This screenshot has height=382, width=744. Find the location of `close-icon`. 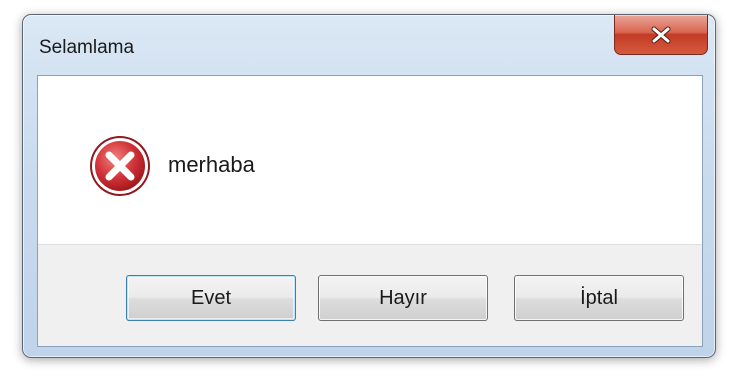

close-icon is located at coordinates (661, 35).